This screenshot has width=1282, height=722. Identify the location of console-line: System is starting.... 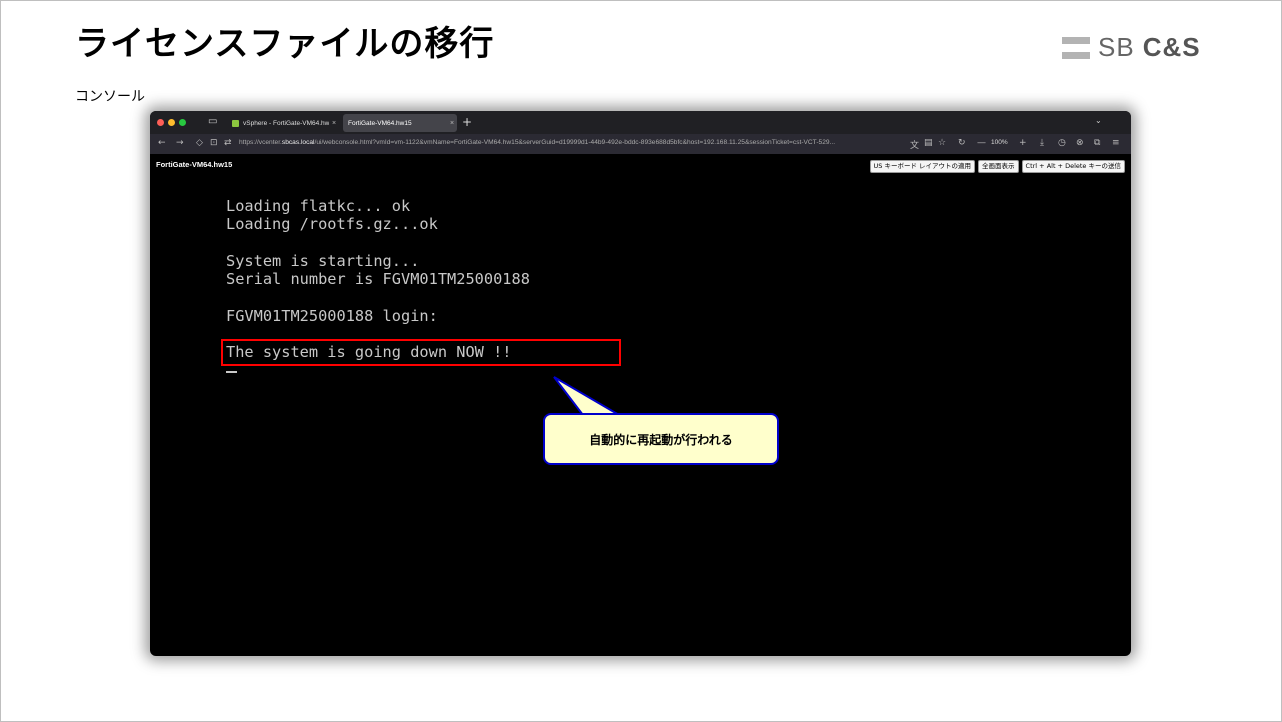
(323, 260).